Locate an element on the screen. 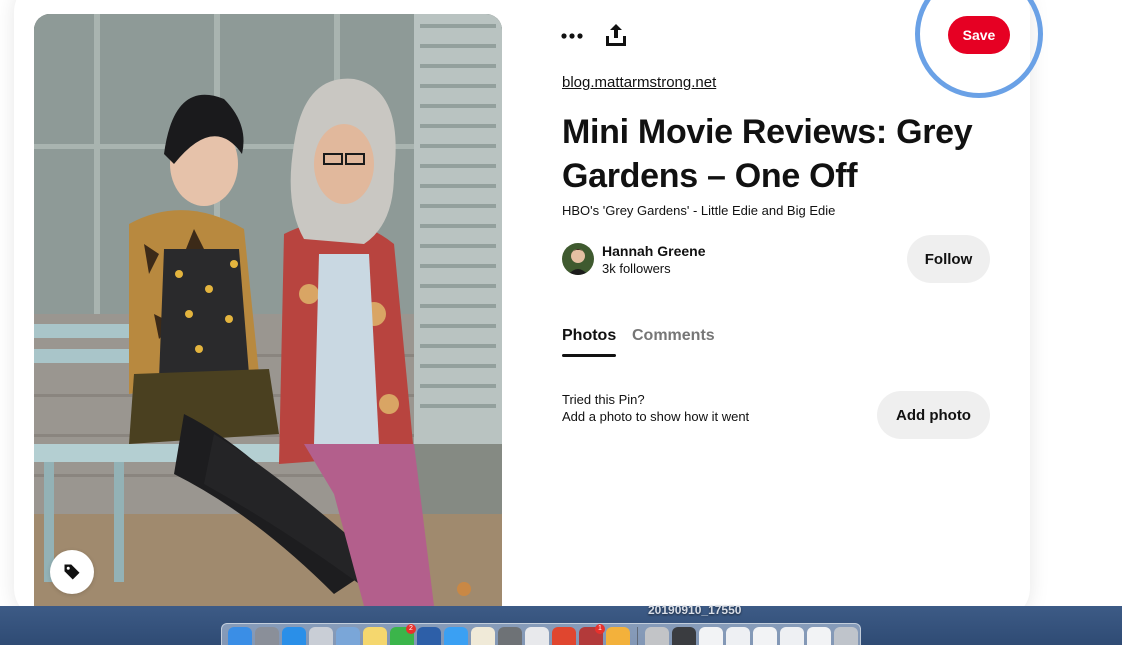  tag-button is located at coordinates (72, 572).